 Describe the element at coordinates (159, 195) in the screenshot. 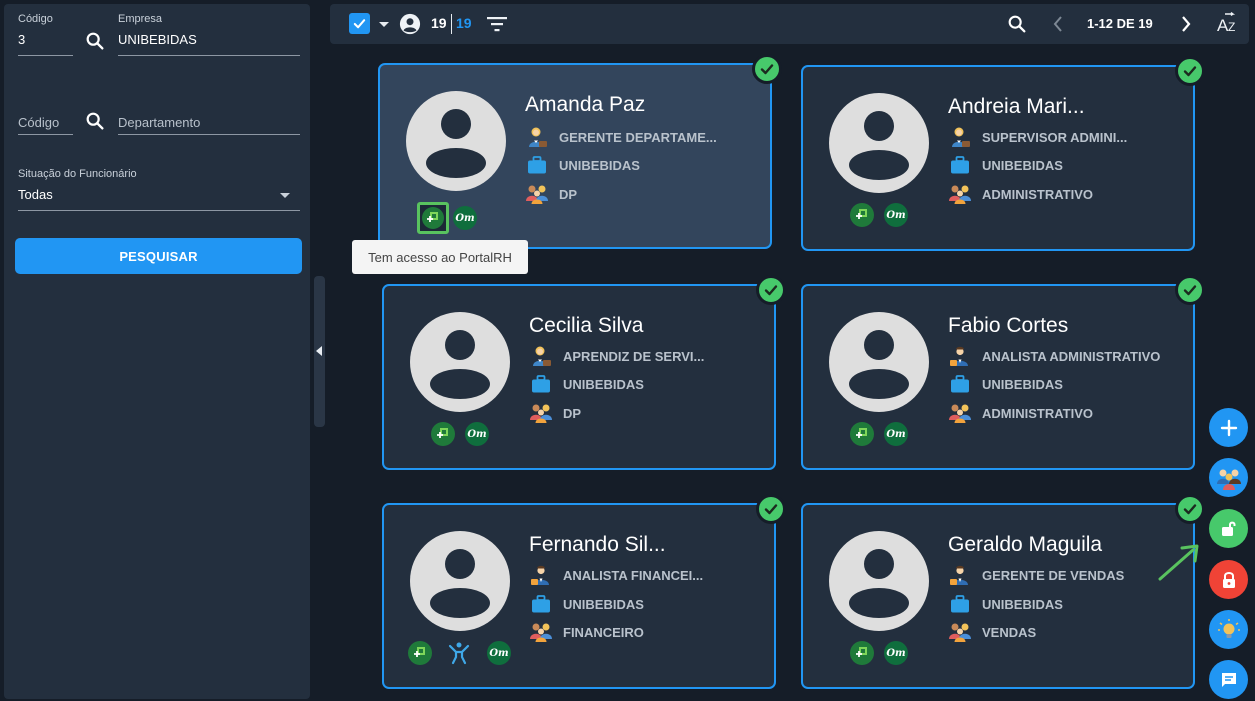

I see `situacao-value: Todas` at that location.